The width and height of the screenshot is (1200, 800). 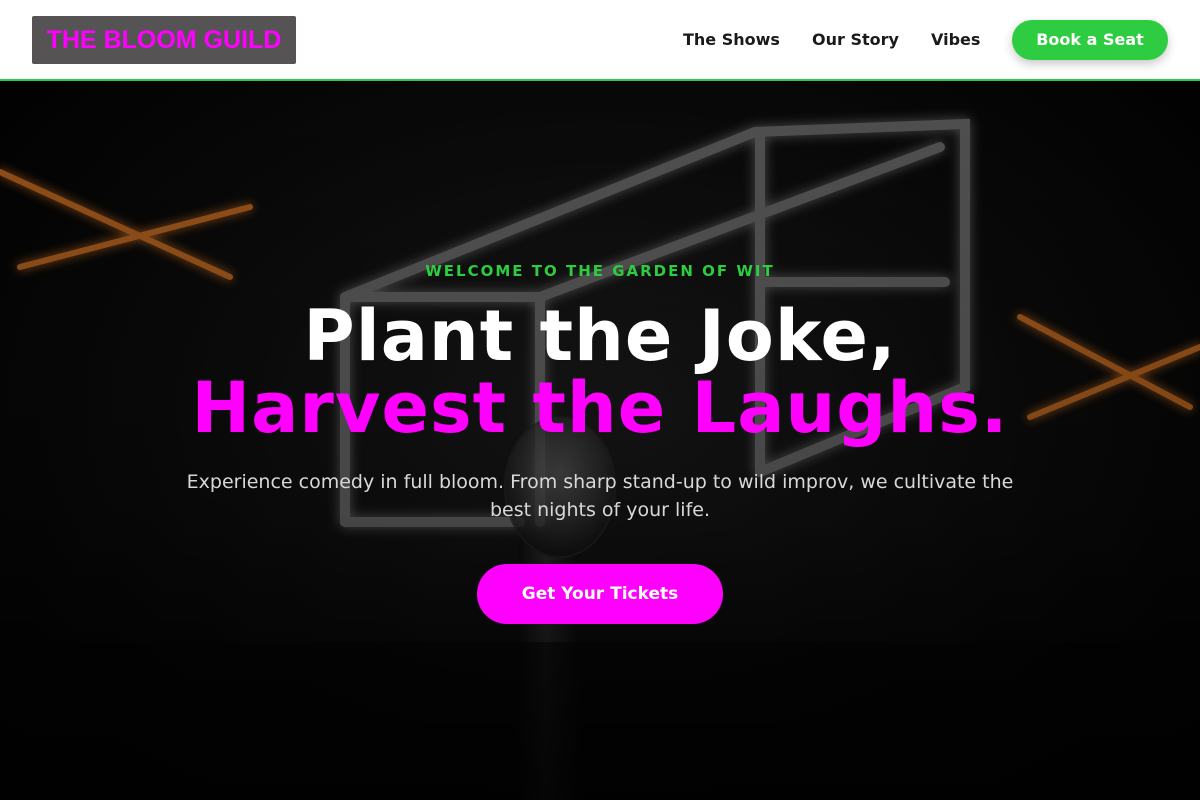 I want to click on hero-headline-line1: Plant the Joke,, so click(x=600, y=336).